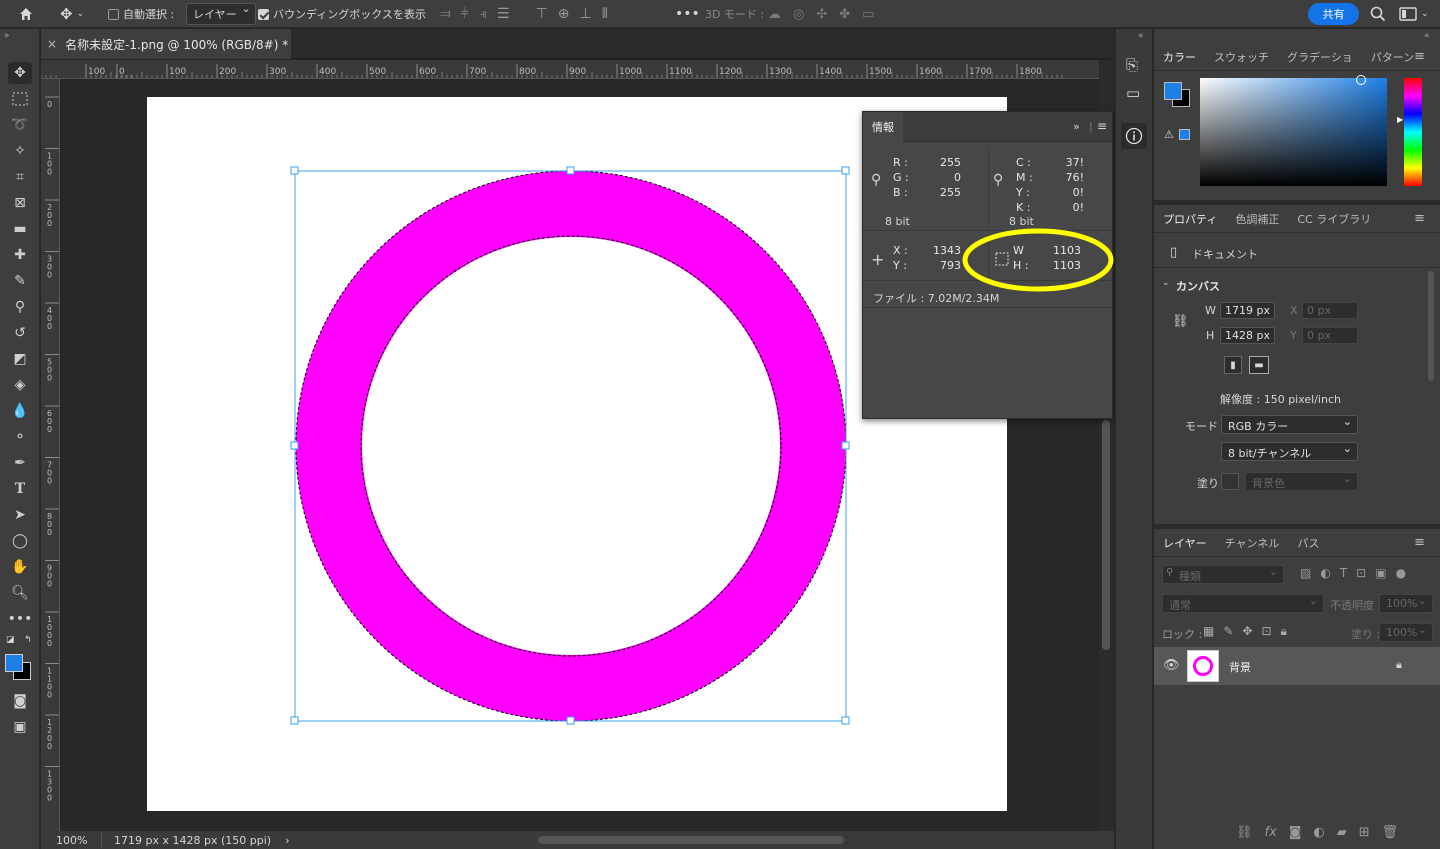 This screenshot has height=849, width=1440. Describe the element at coordinates (1361, 80) in the screenshot. I see `color-picker-cursor` at that location.